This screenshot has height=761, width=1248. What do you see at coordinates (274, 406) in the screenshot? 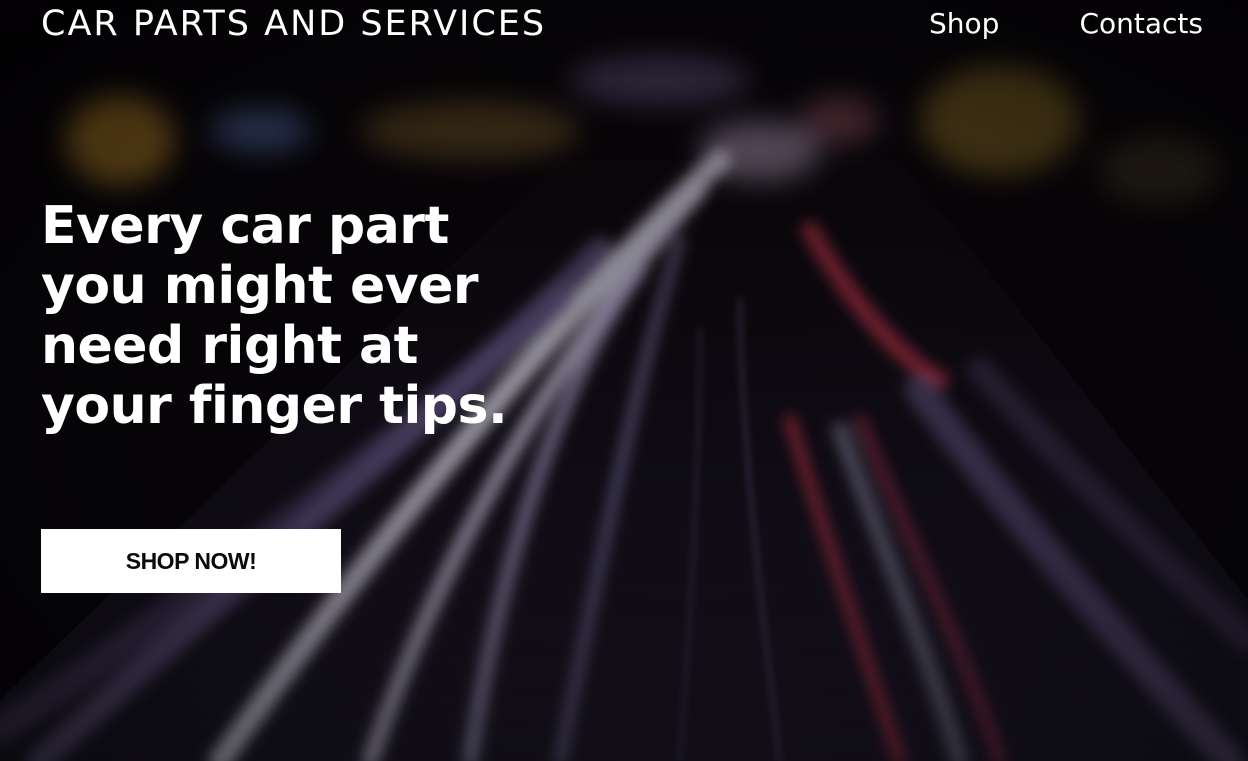
I see `hero-headline-line: your finger tips.` at bounding box center [274, 406].